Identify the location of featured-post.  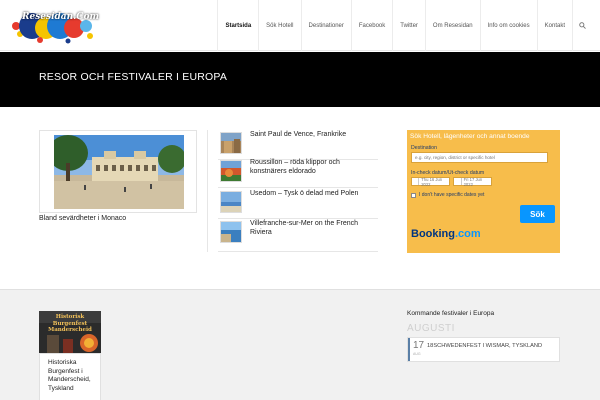
(118, 171).